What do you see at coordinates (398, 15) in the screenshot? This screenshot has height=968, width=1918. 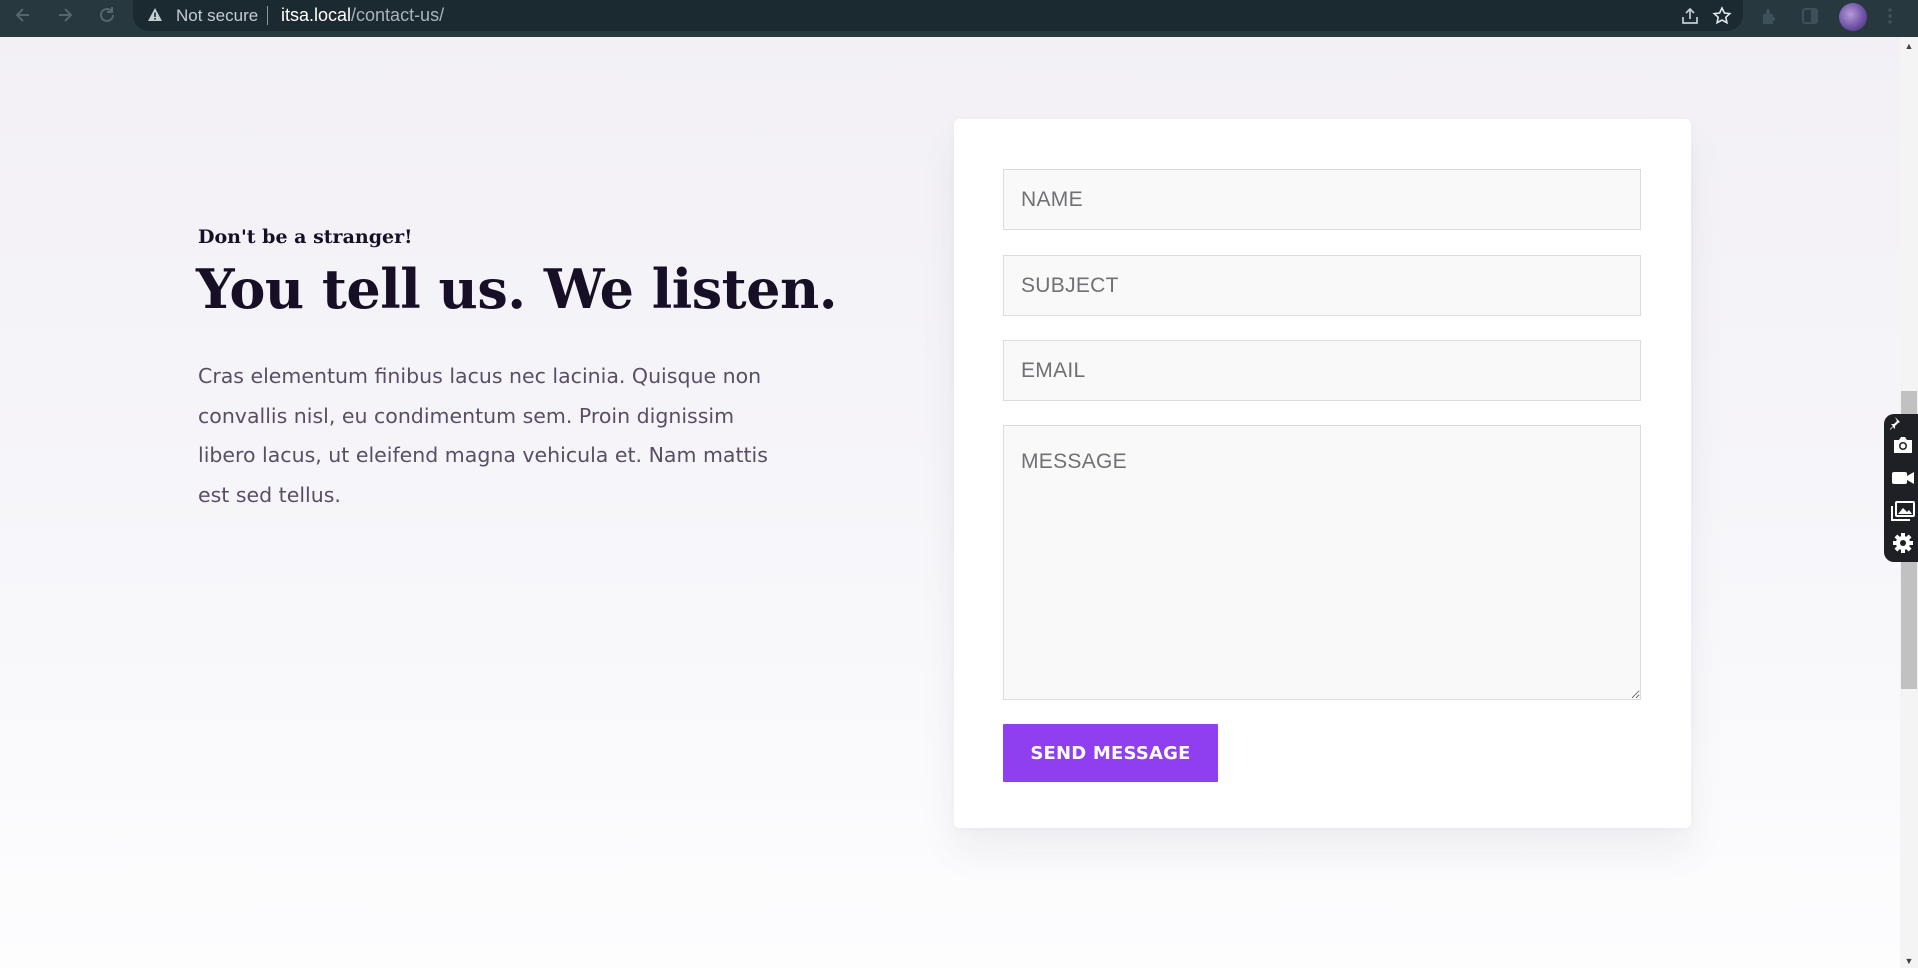 I see `url-path: /contact-us/` at bounding box center [398, 15].